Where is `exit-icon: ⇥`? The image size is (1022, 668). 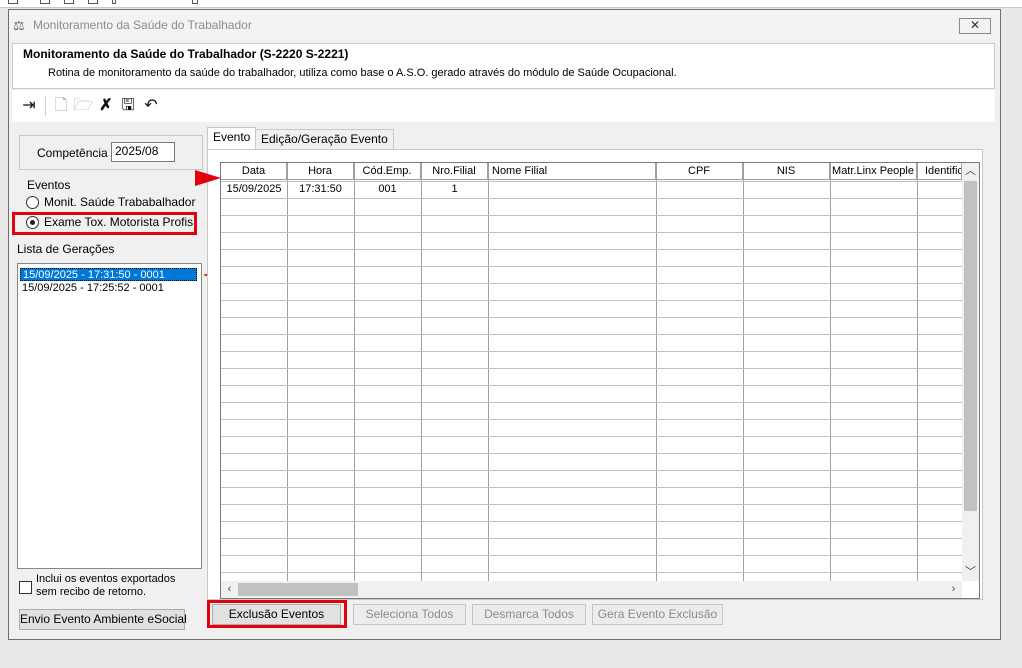
exit-icon: ⇥ is located at coordinates (29, 106).